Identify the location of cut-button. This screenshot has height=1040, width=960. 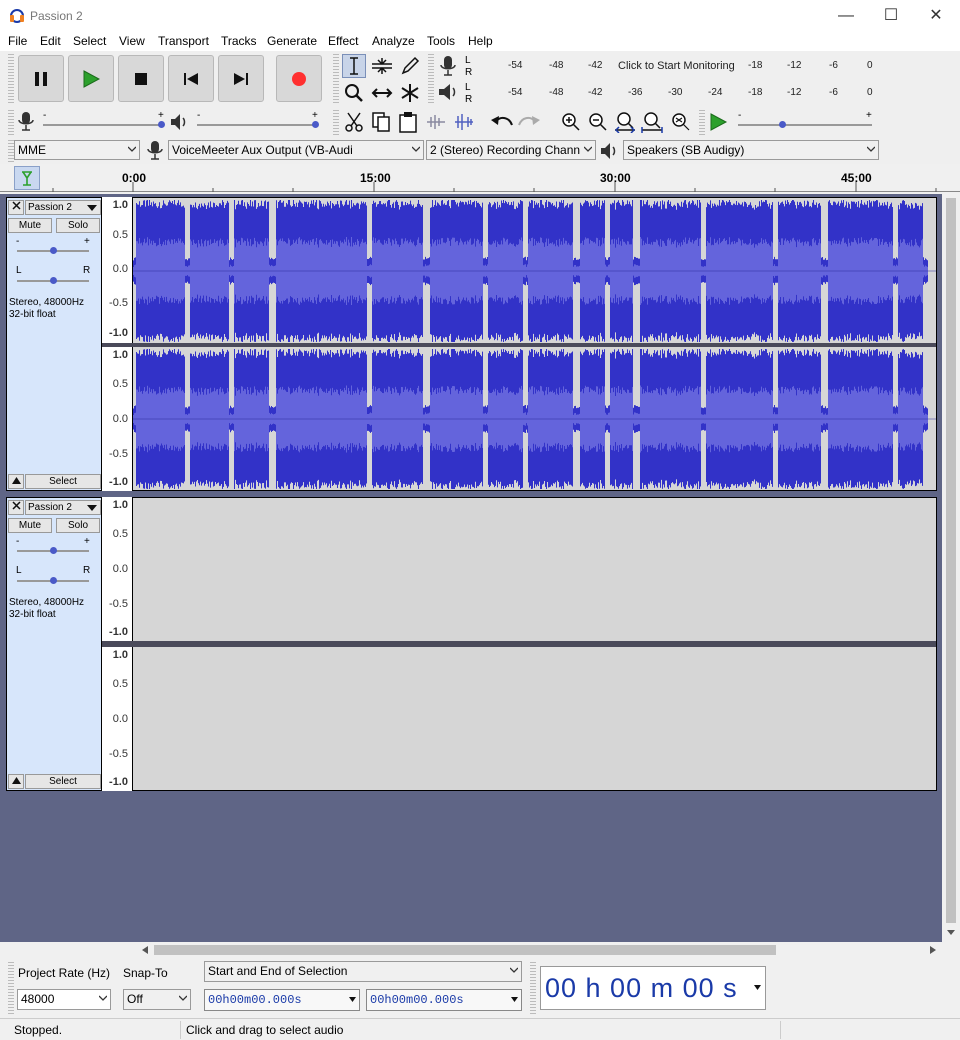
(354, 122).